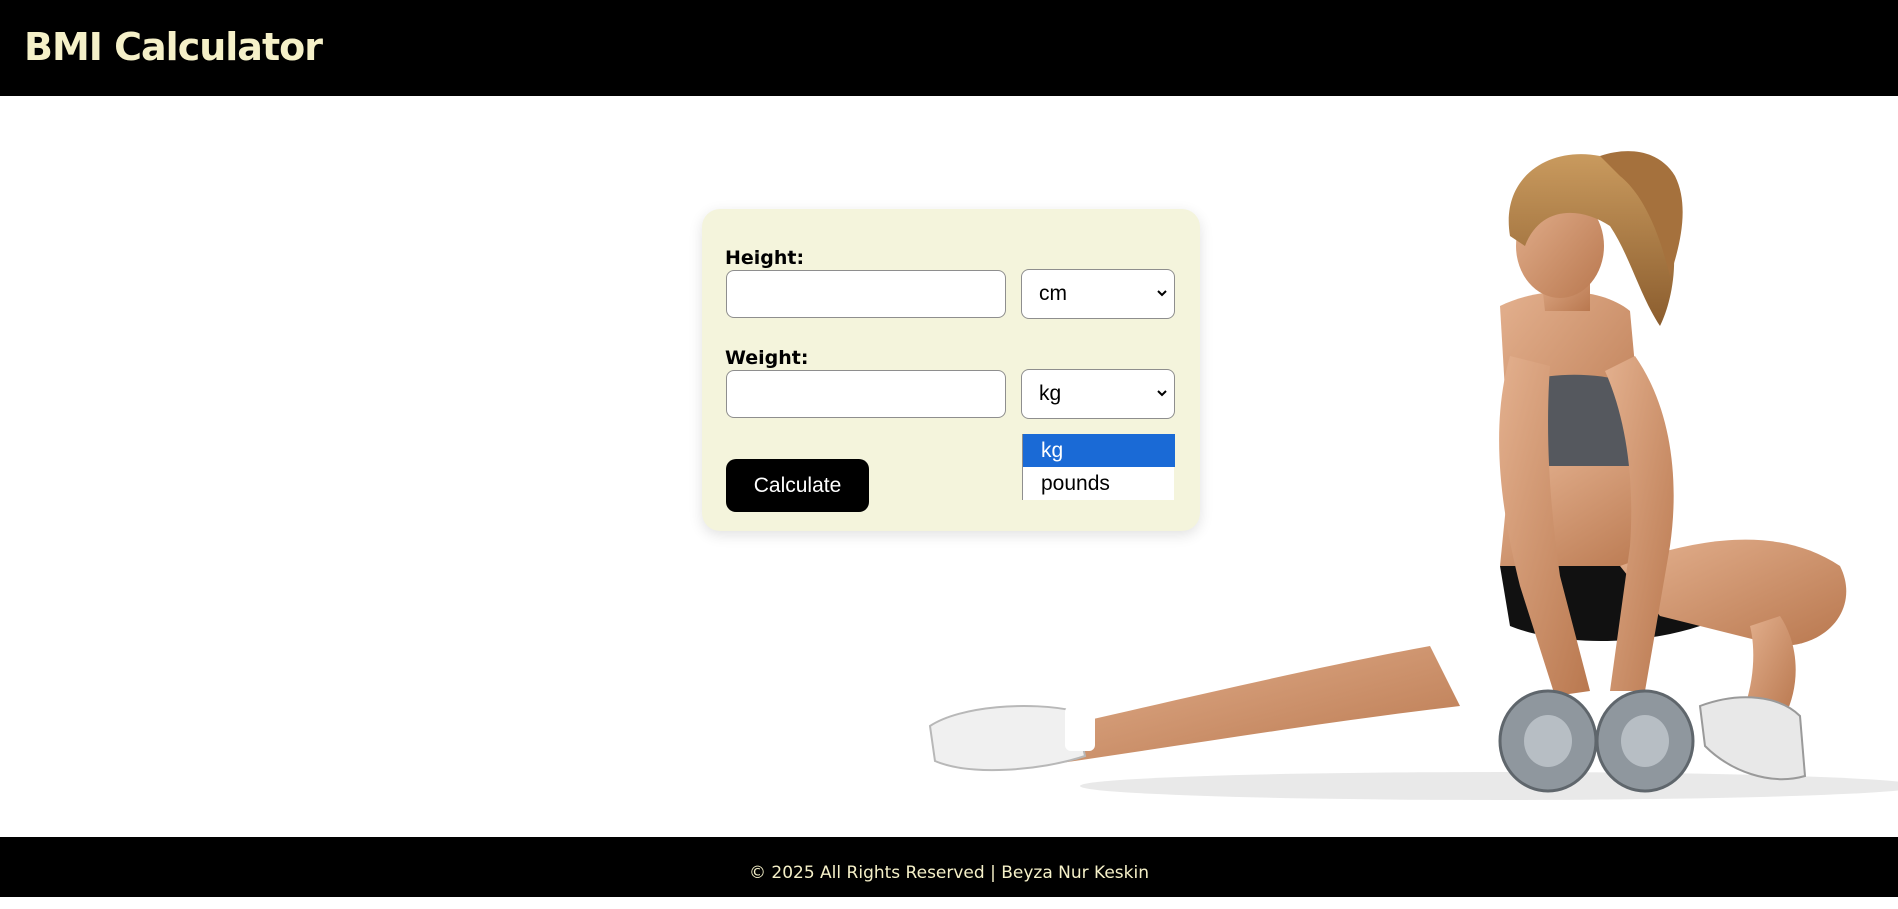 The width and height of the screenshot is (1898, 909). I want to click on weight-unit-dropdown: kg pounds, so click(1098, 467).